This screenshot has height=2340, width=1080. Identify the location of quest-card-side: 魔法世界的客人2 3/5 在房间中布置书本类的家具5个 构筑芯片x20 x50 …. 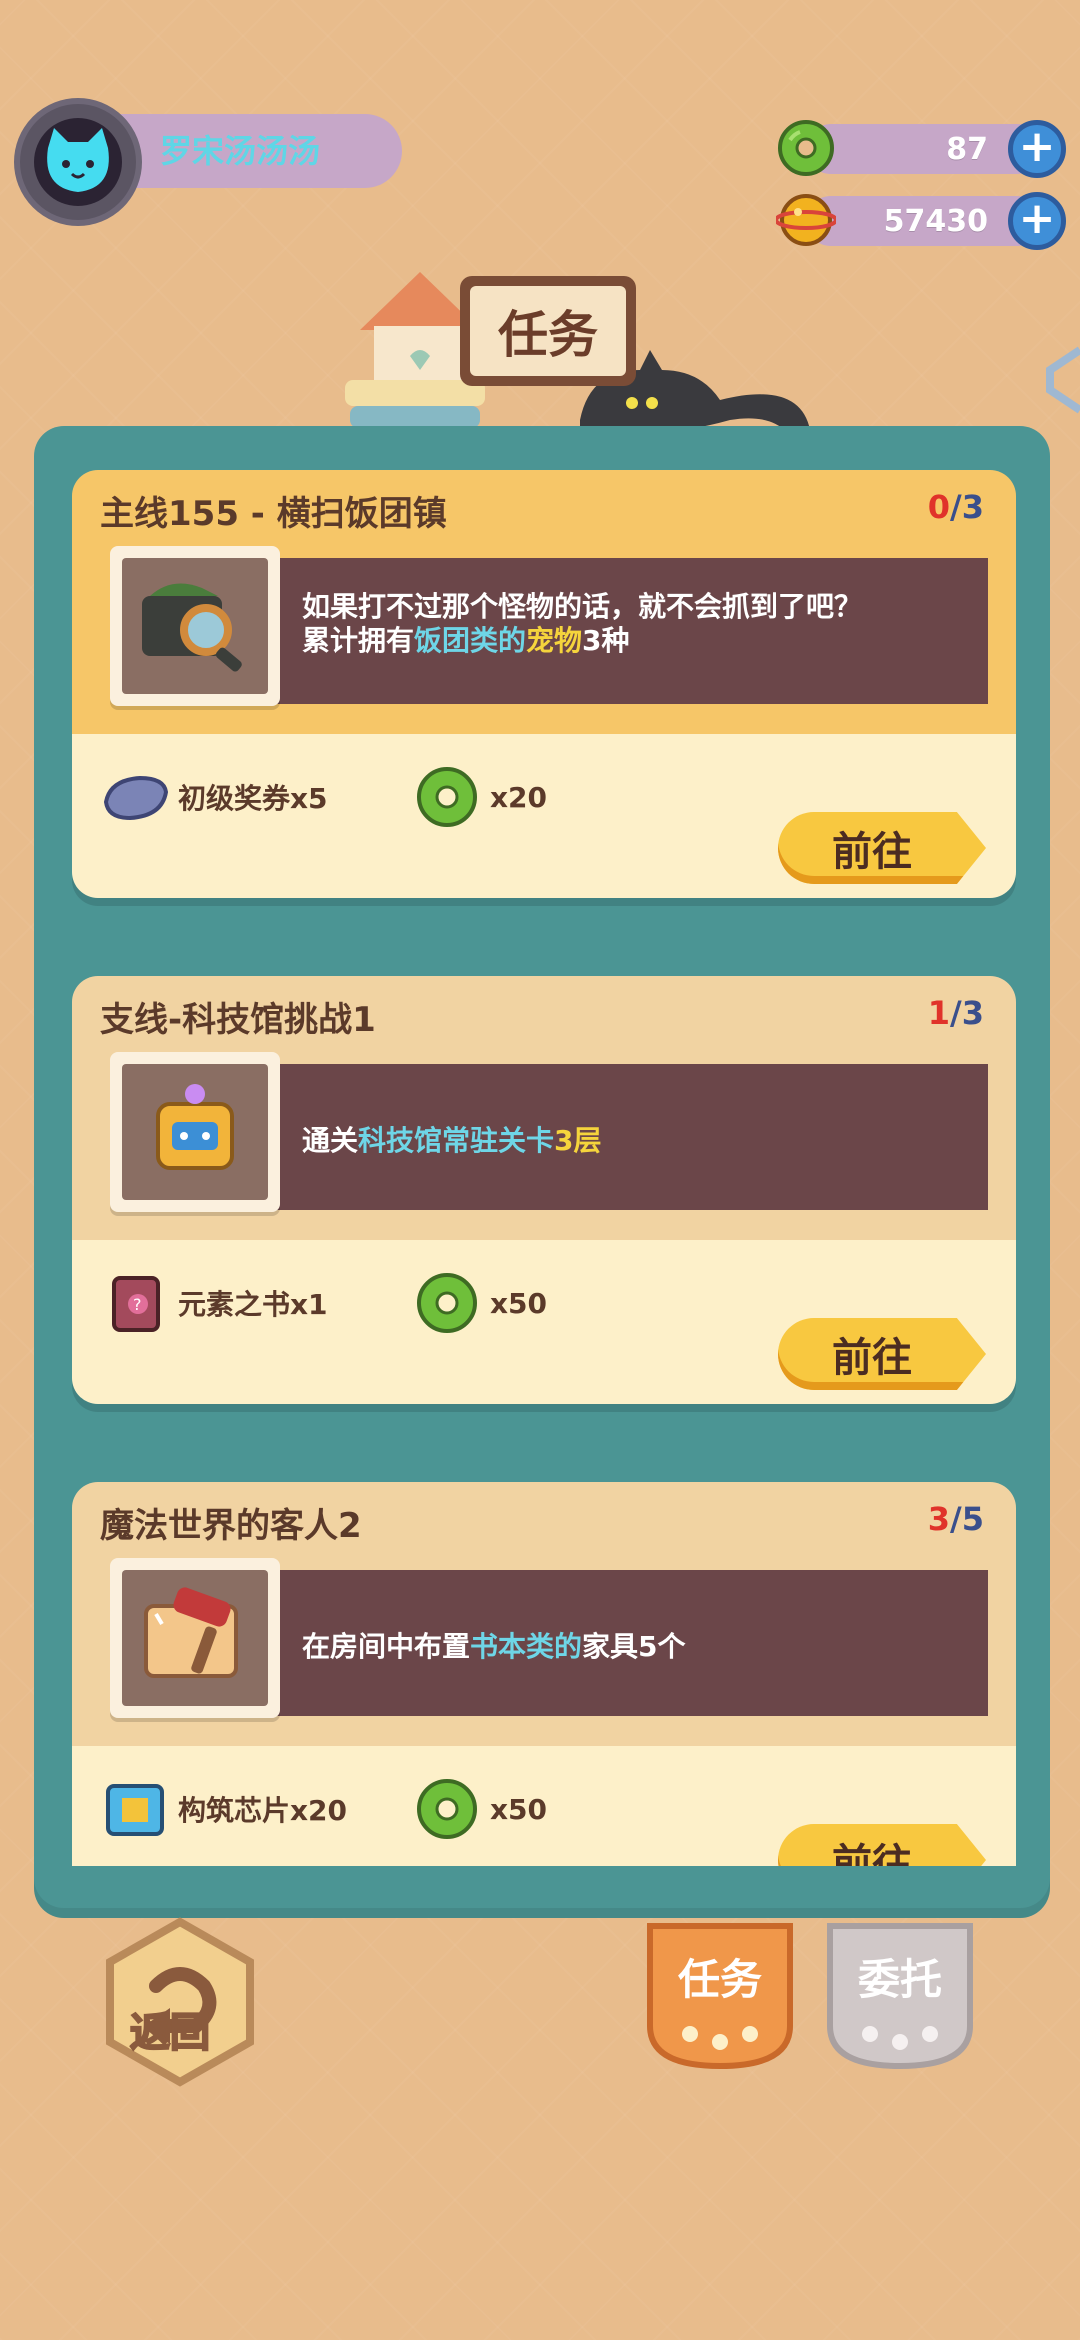
(544, 1674).